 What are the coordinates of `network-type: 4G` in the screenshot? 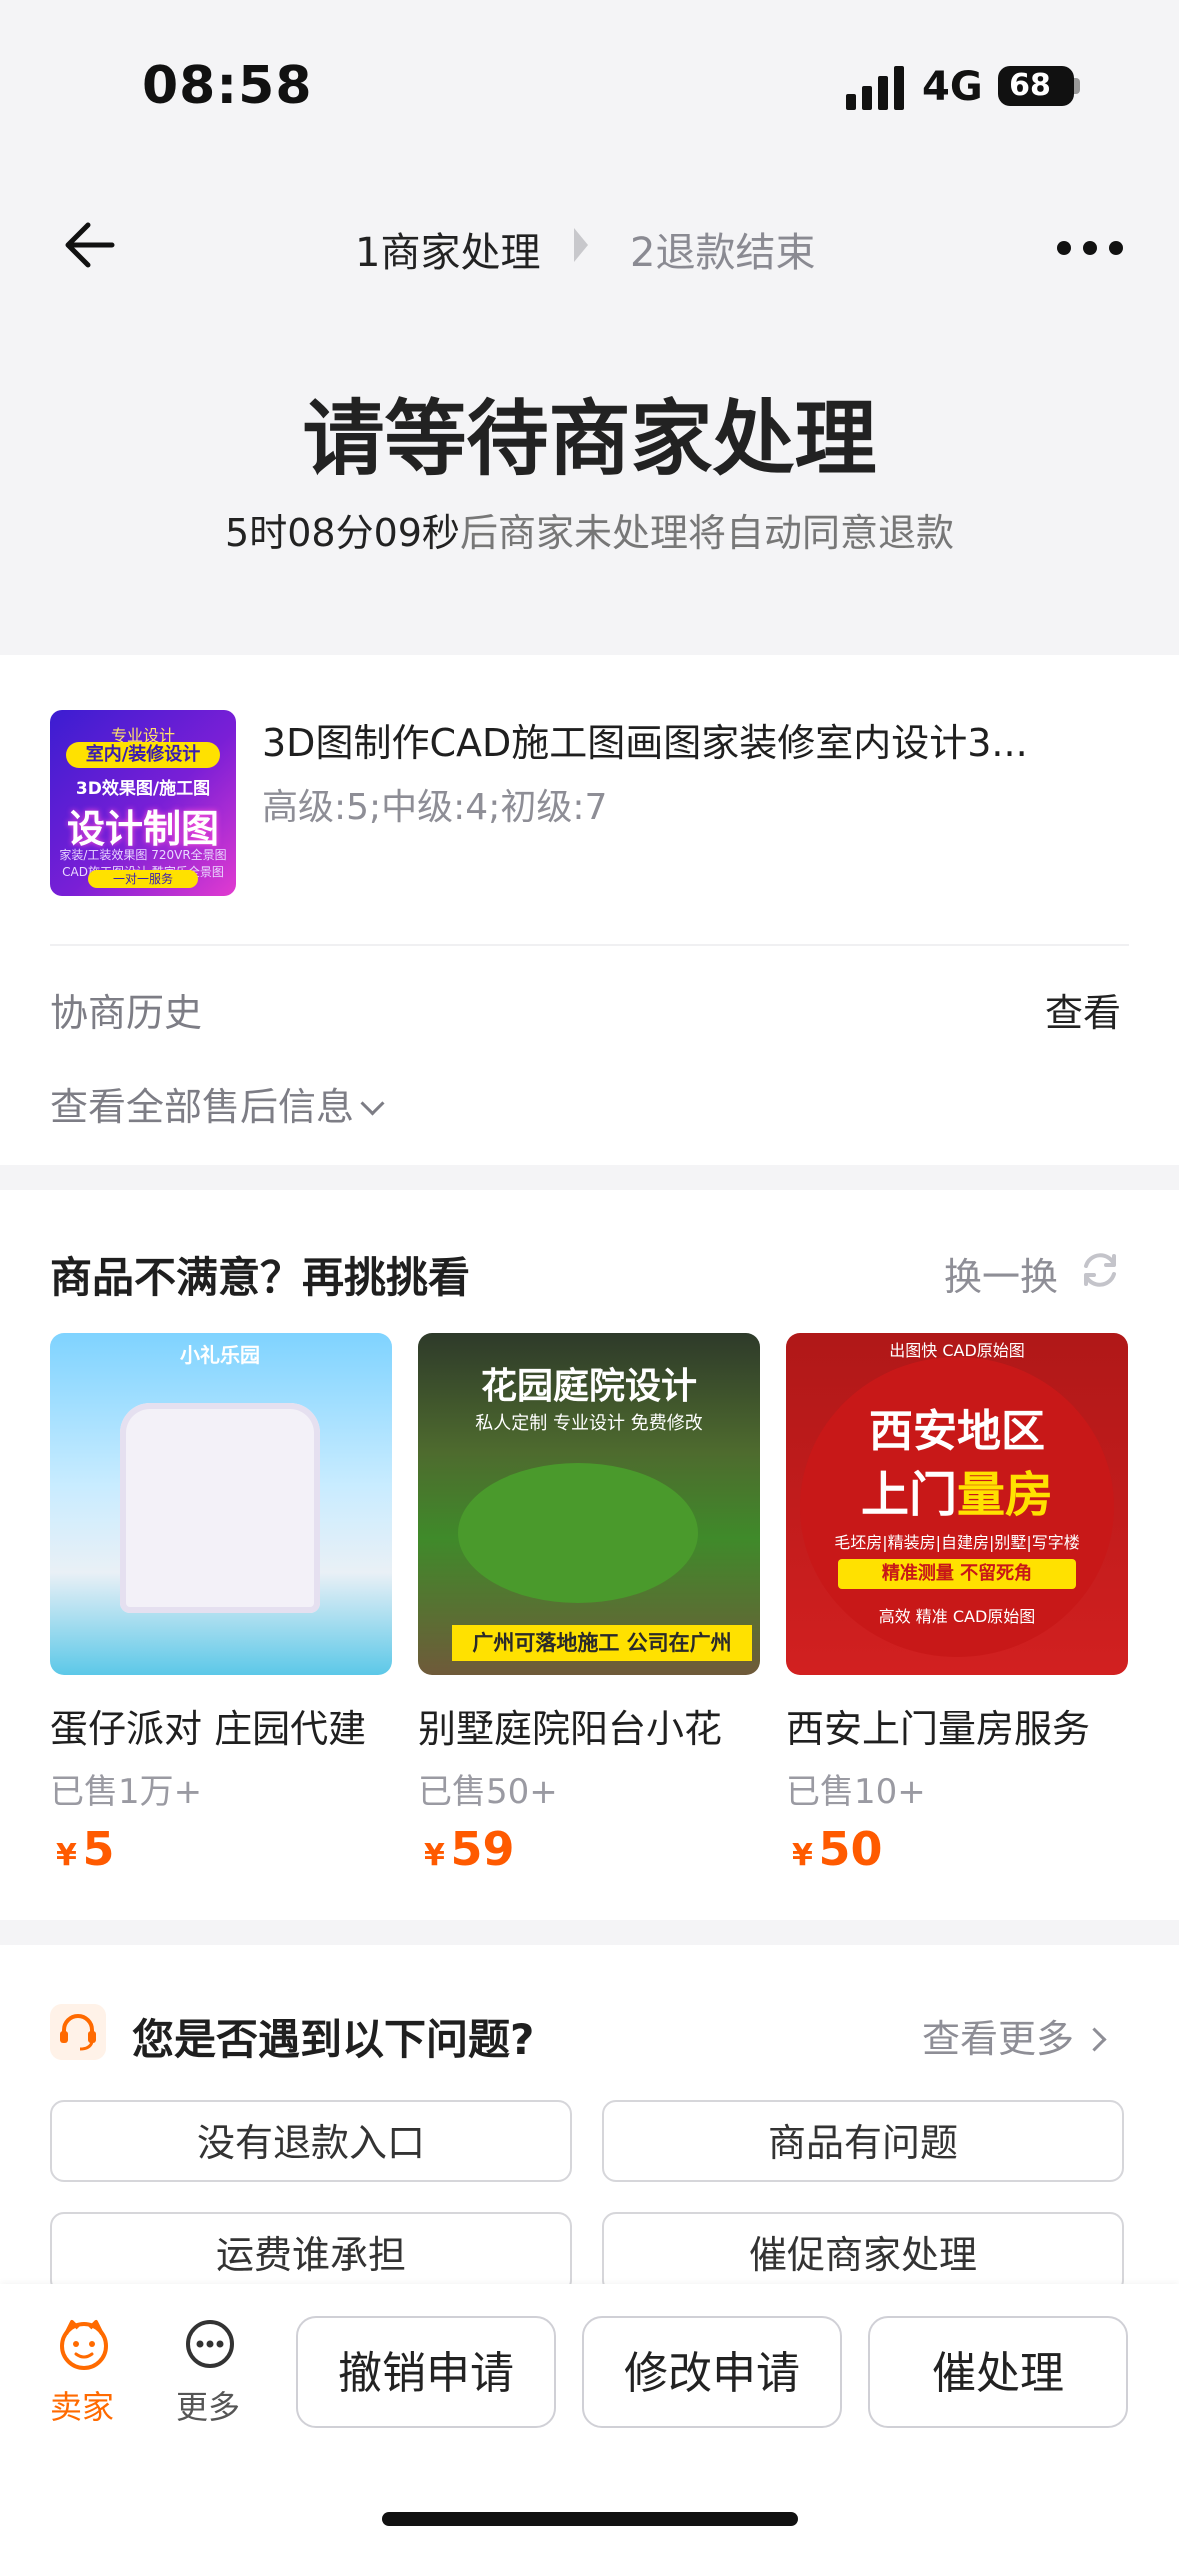 It's located at (952, 87).